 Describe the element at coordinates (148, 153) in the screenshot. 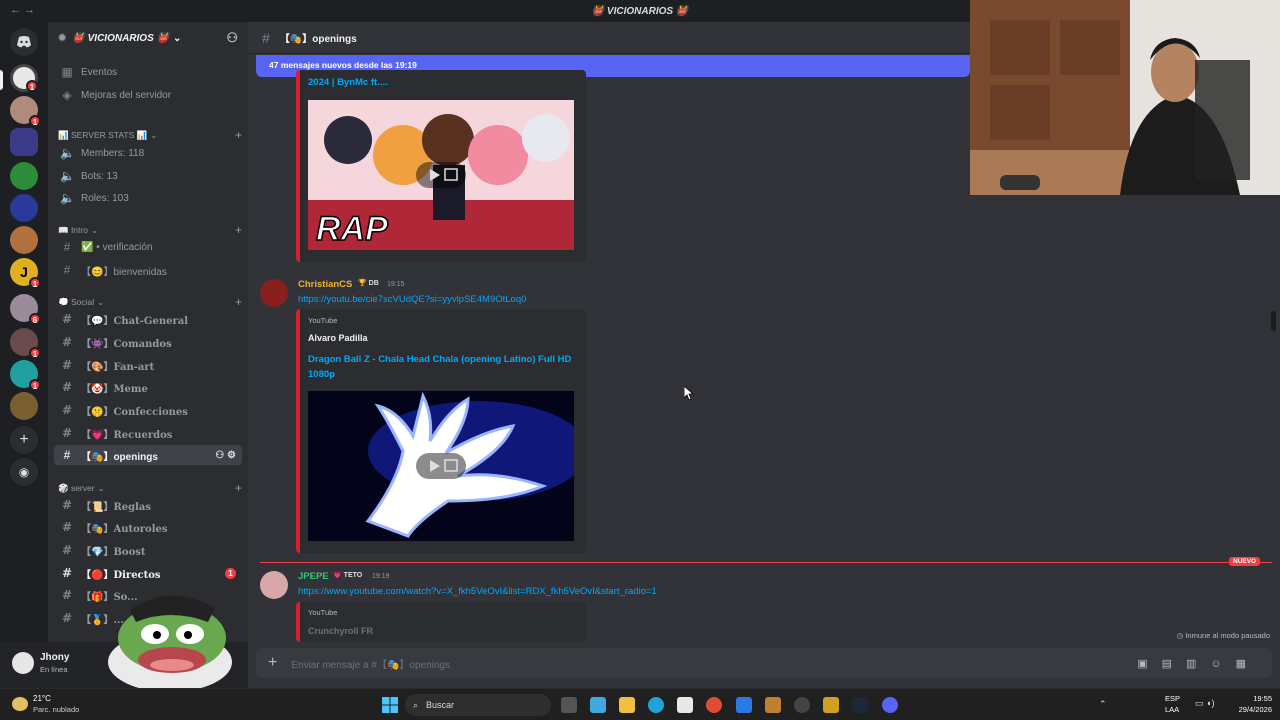

I see `sidebar-item-members: 🔈 Members: 118` at that location.